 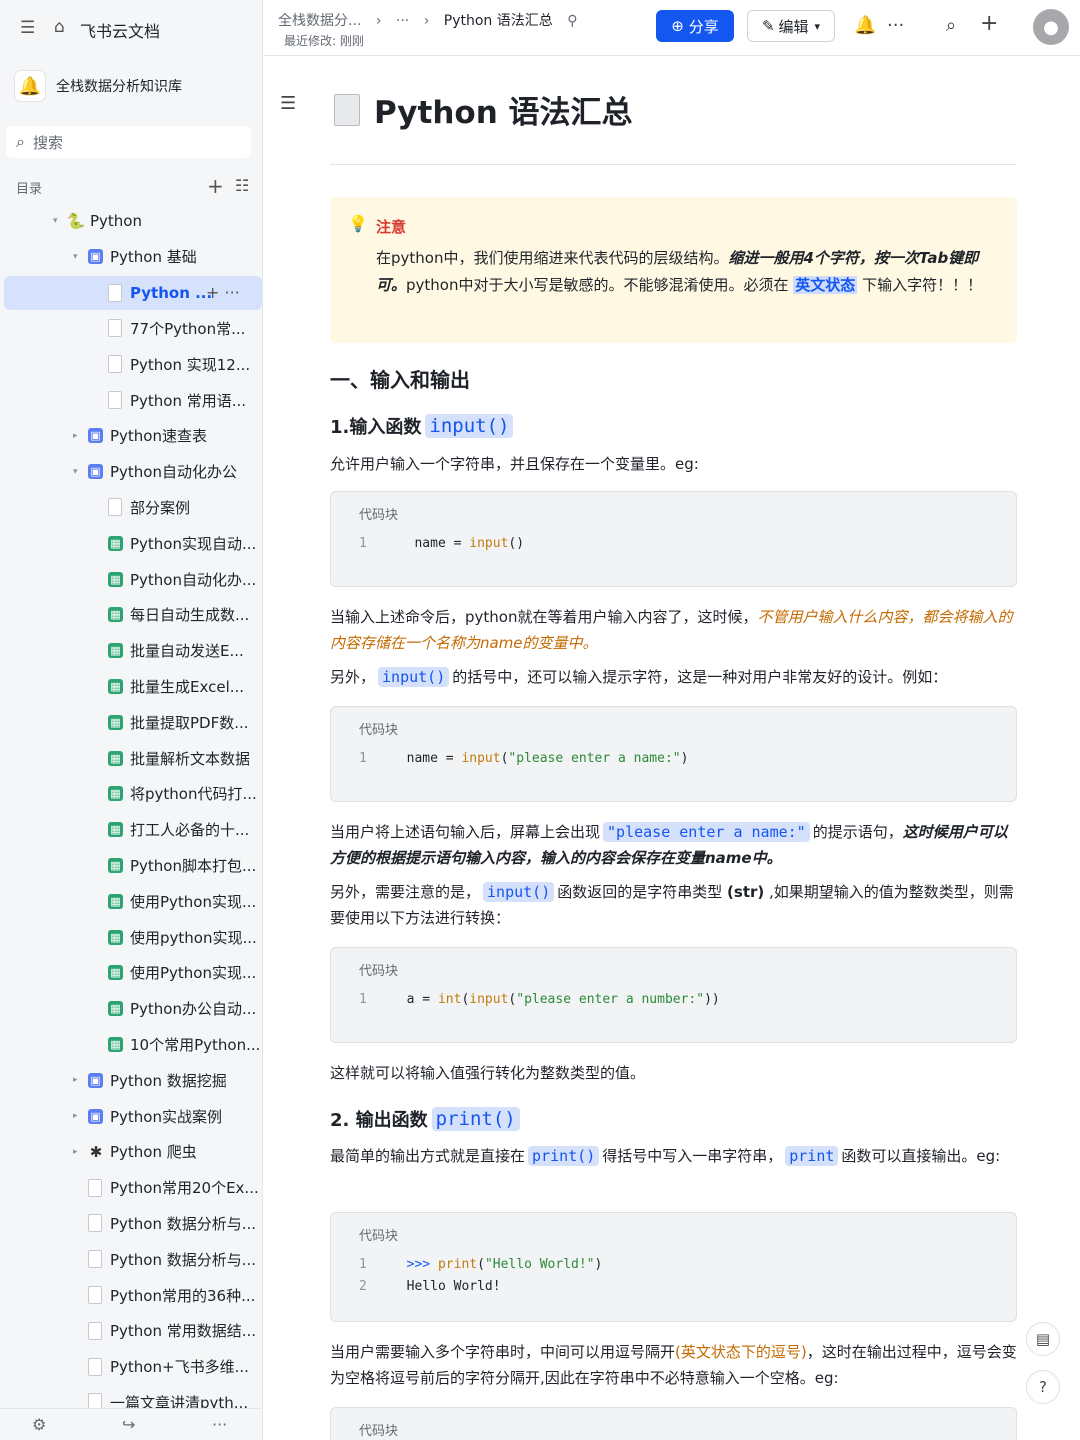 I want to click on tree-item: ▾ ▣ Python 基础, so click(x=133, y=257).